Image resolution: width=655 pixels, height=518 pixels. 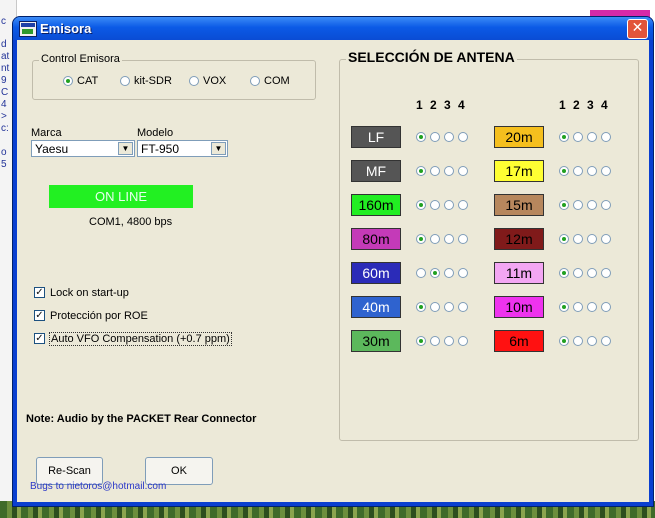 What do you see at coordinates (421, 137) in the screenshot?
I see `antenna-1-radio-lf` at bounding box center [421, 137].